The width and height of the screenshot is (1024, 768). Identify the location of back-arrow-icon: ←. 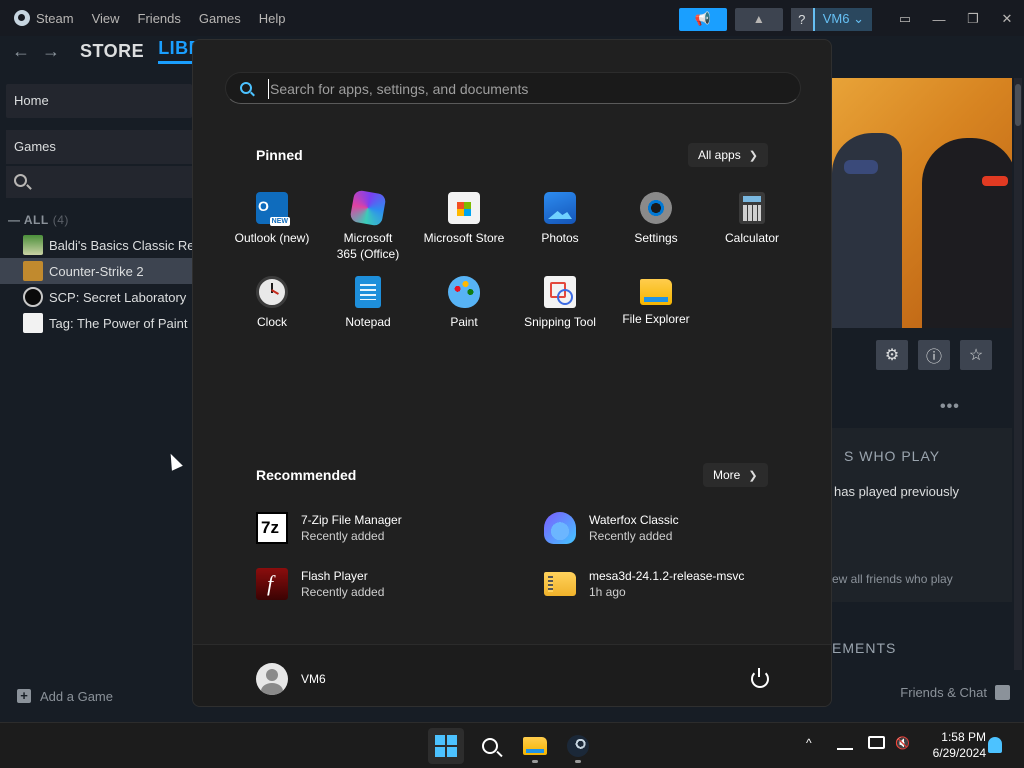
(21, 51).